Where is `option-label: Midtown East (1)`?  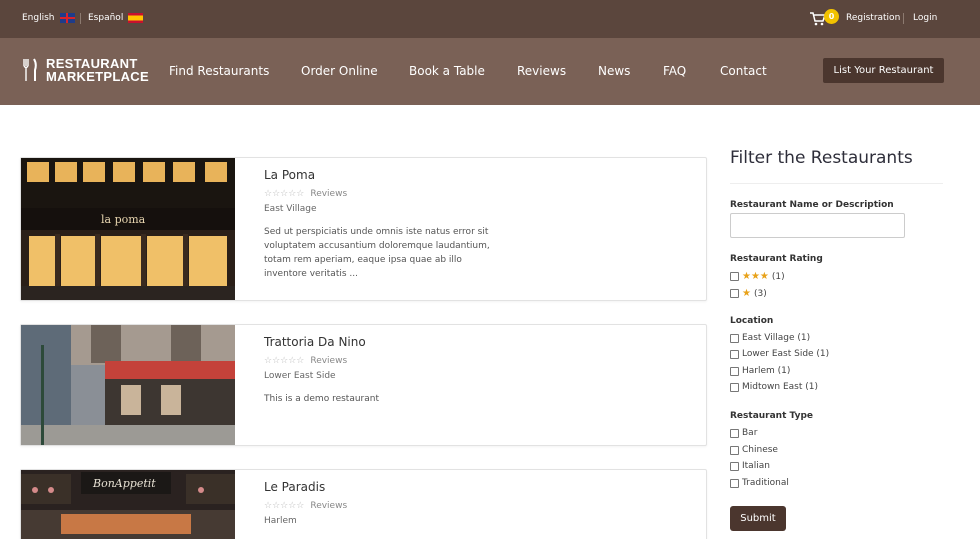 option-label: Midtown East (1) is located at coordinates (780, 387).